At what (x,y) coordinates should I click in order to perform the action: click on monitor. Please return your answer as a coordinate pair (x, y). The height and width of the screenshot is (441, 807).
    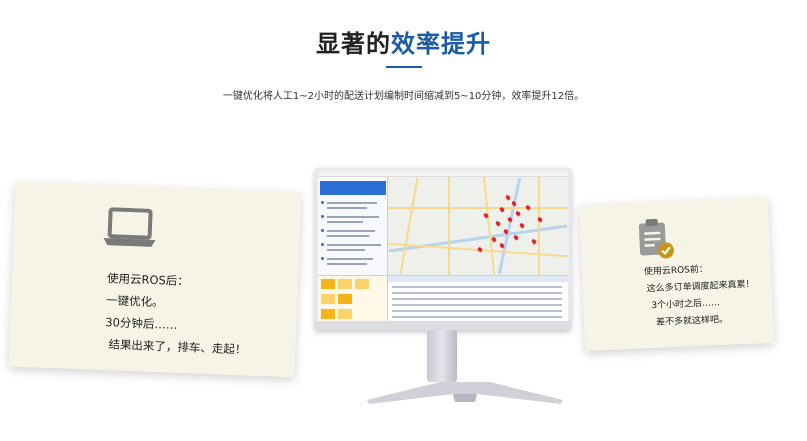
    Looking at the image, I should click on (443, 249).